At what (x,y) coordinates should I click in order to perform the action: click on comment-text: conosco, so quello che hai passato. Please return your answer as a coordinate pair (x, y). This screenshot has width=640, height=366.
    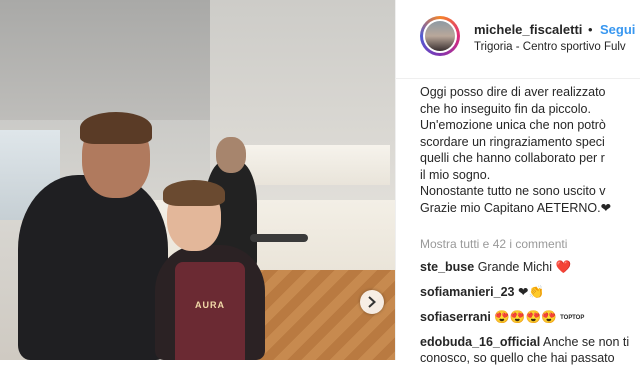
    Looking at the image, I should click on (517, 358).